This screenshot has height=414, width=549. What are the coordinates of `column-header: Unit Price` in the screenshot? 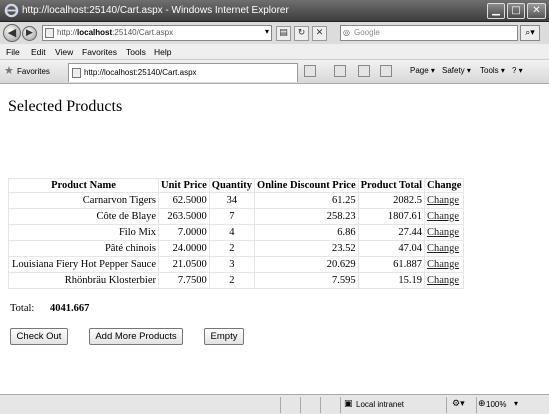 It's located at (184, 185).